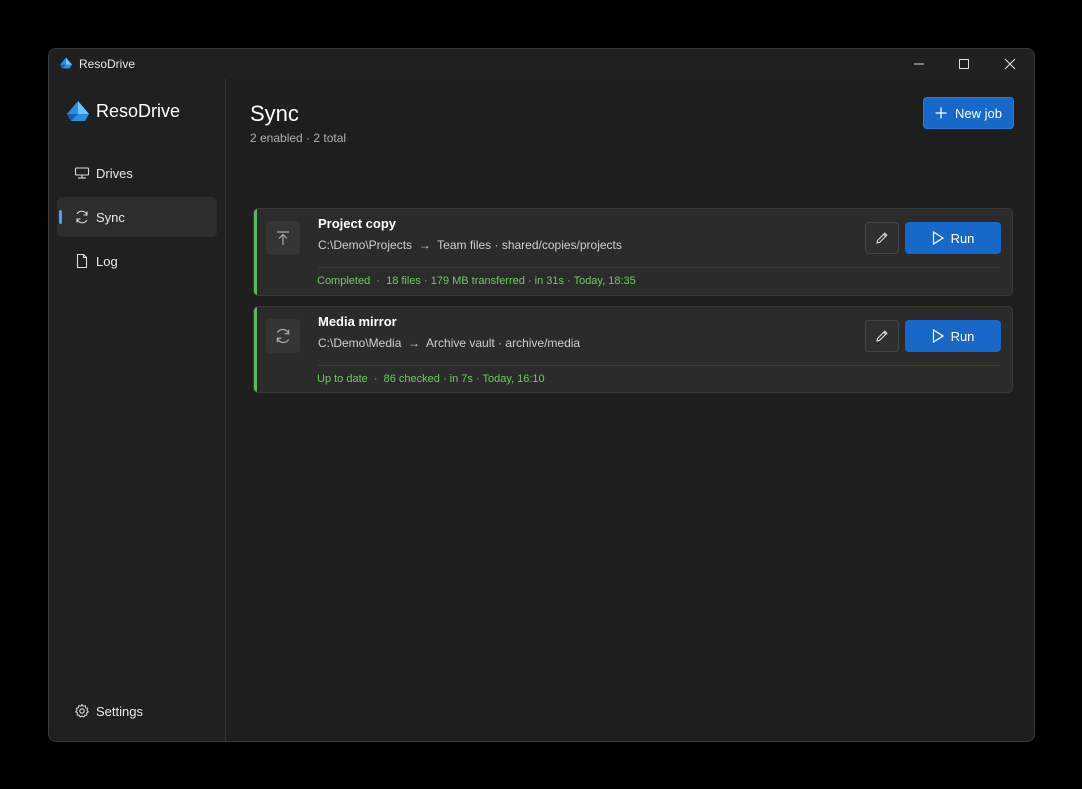  I want to click on sidebar-item-log: Log, so click(137, 261).